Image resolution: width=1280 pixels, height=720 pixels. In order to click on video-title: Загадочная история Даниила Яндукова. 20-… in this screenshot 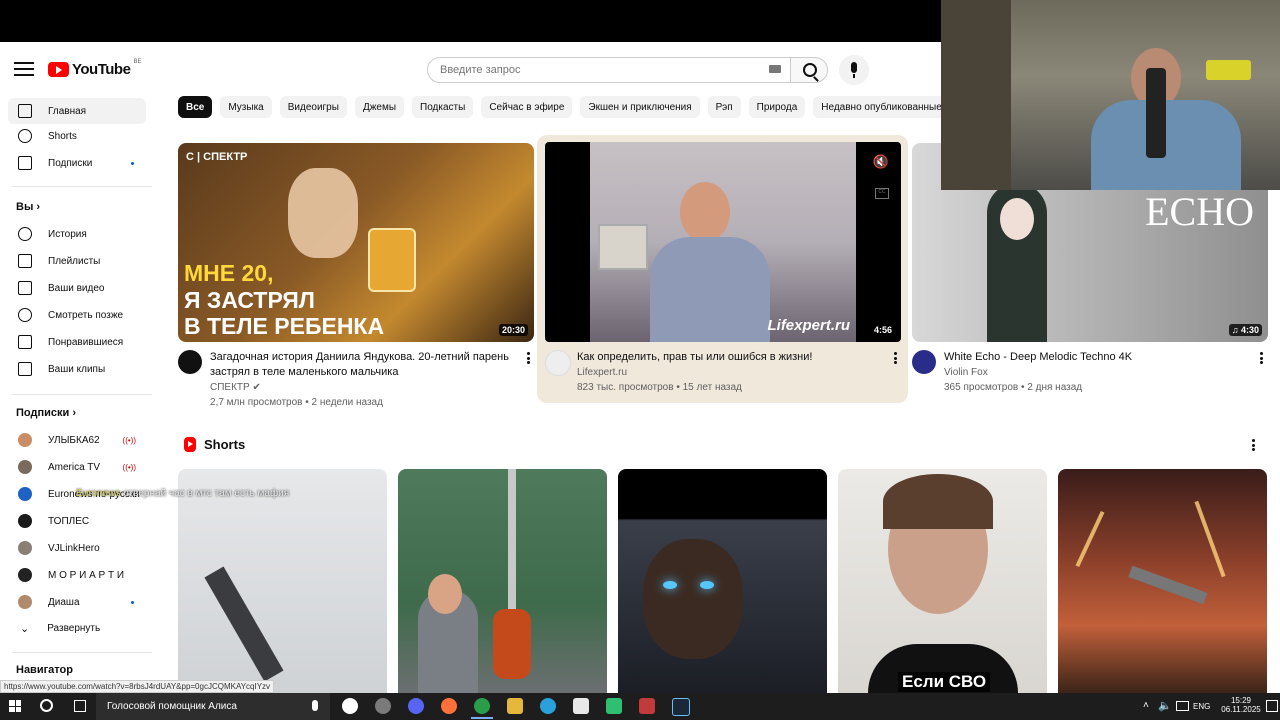, I will do `click(362, 365)`.